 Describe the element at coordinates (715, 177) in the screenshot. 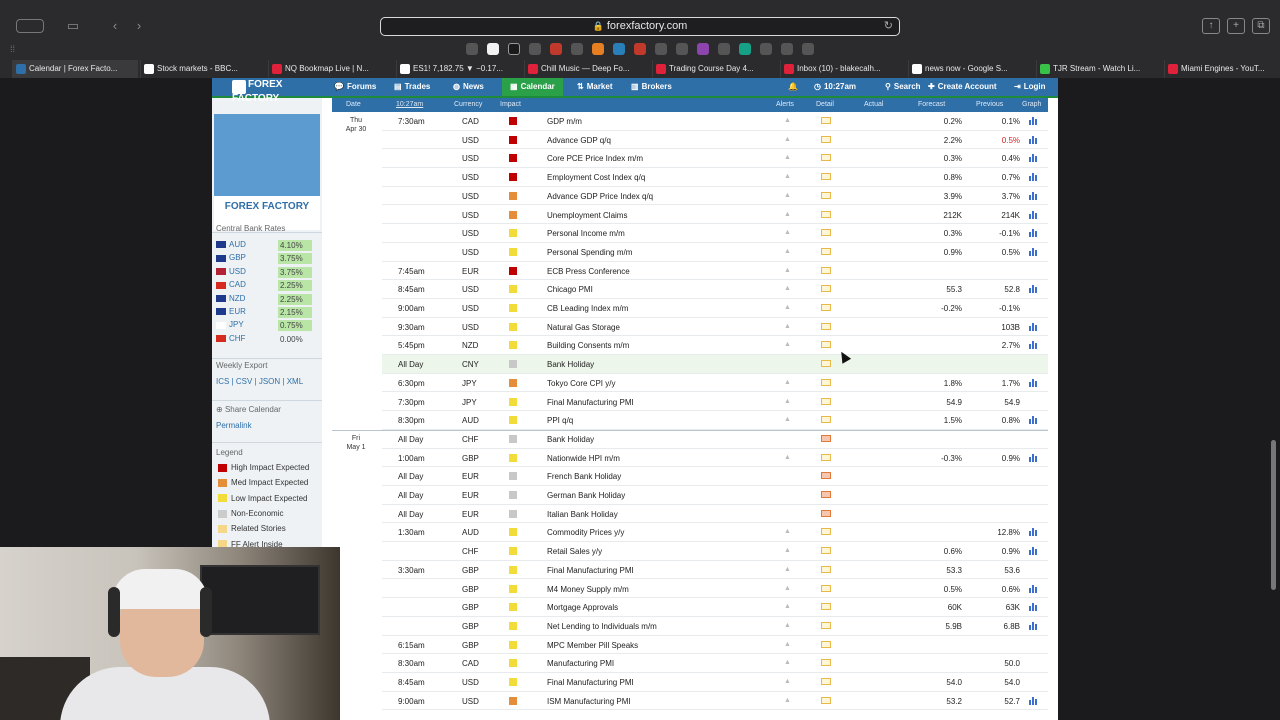

I see `table-row: USD Employment Cost Index q/q ▲ 0.8% 0.7%` at that location.